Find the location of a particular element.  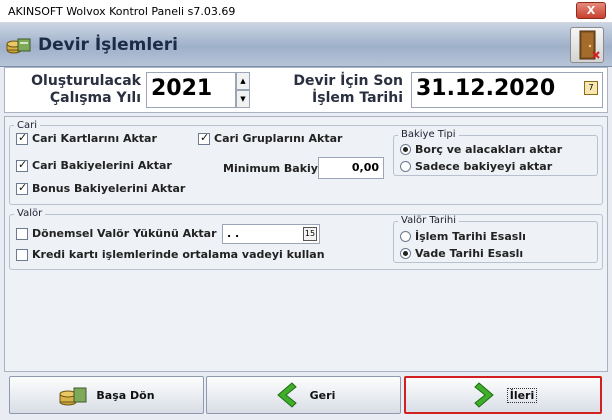

ileri-button: İleri is located at coordinates (503, 395).